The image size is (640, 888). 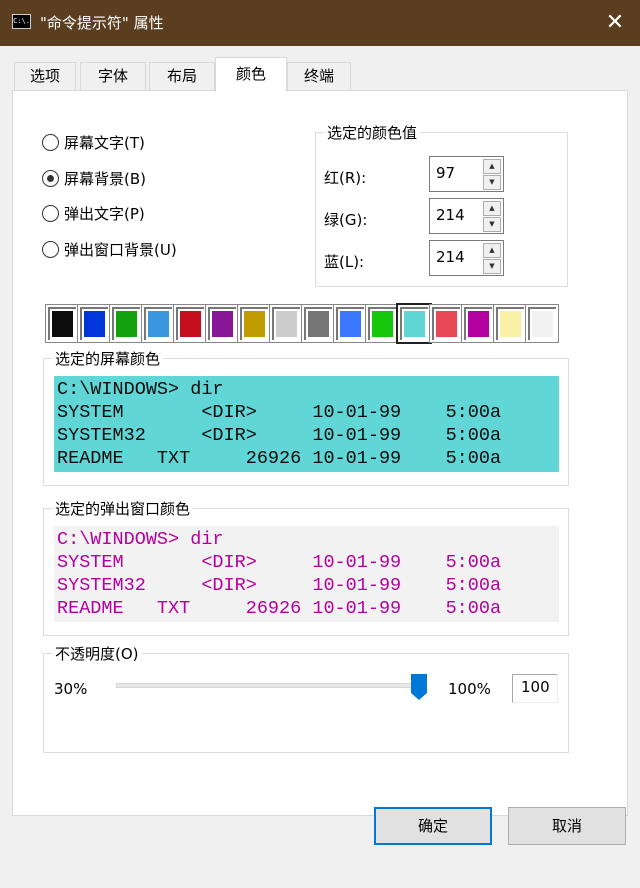 I want to click on opacity-slider-track, so click(x=271, y=685).